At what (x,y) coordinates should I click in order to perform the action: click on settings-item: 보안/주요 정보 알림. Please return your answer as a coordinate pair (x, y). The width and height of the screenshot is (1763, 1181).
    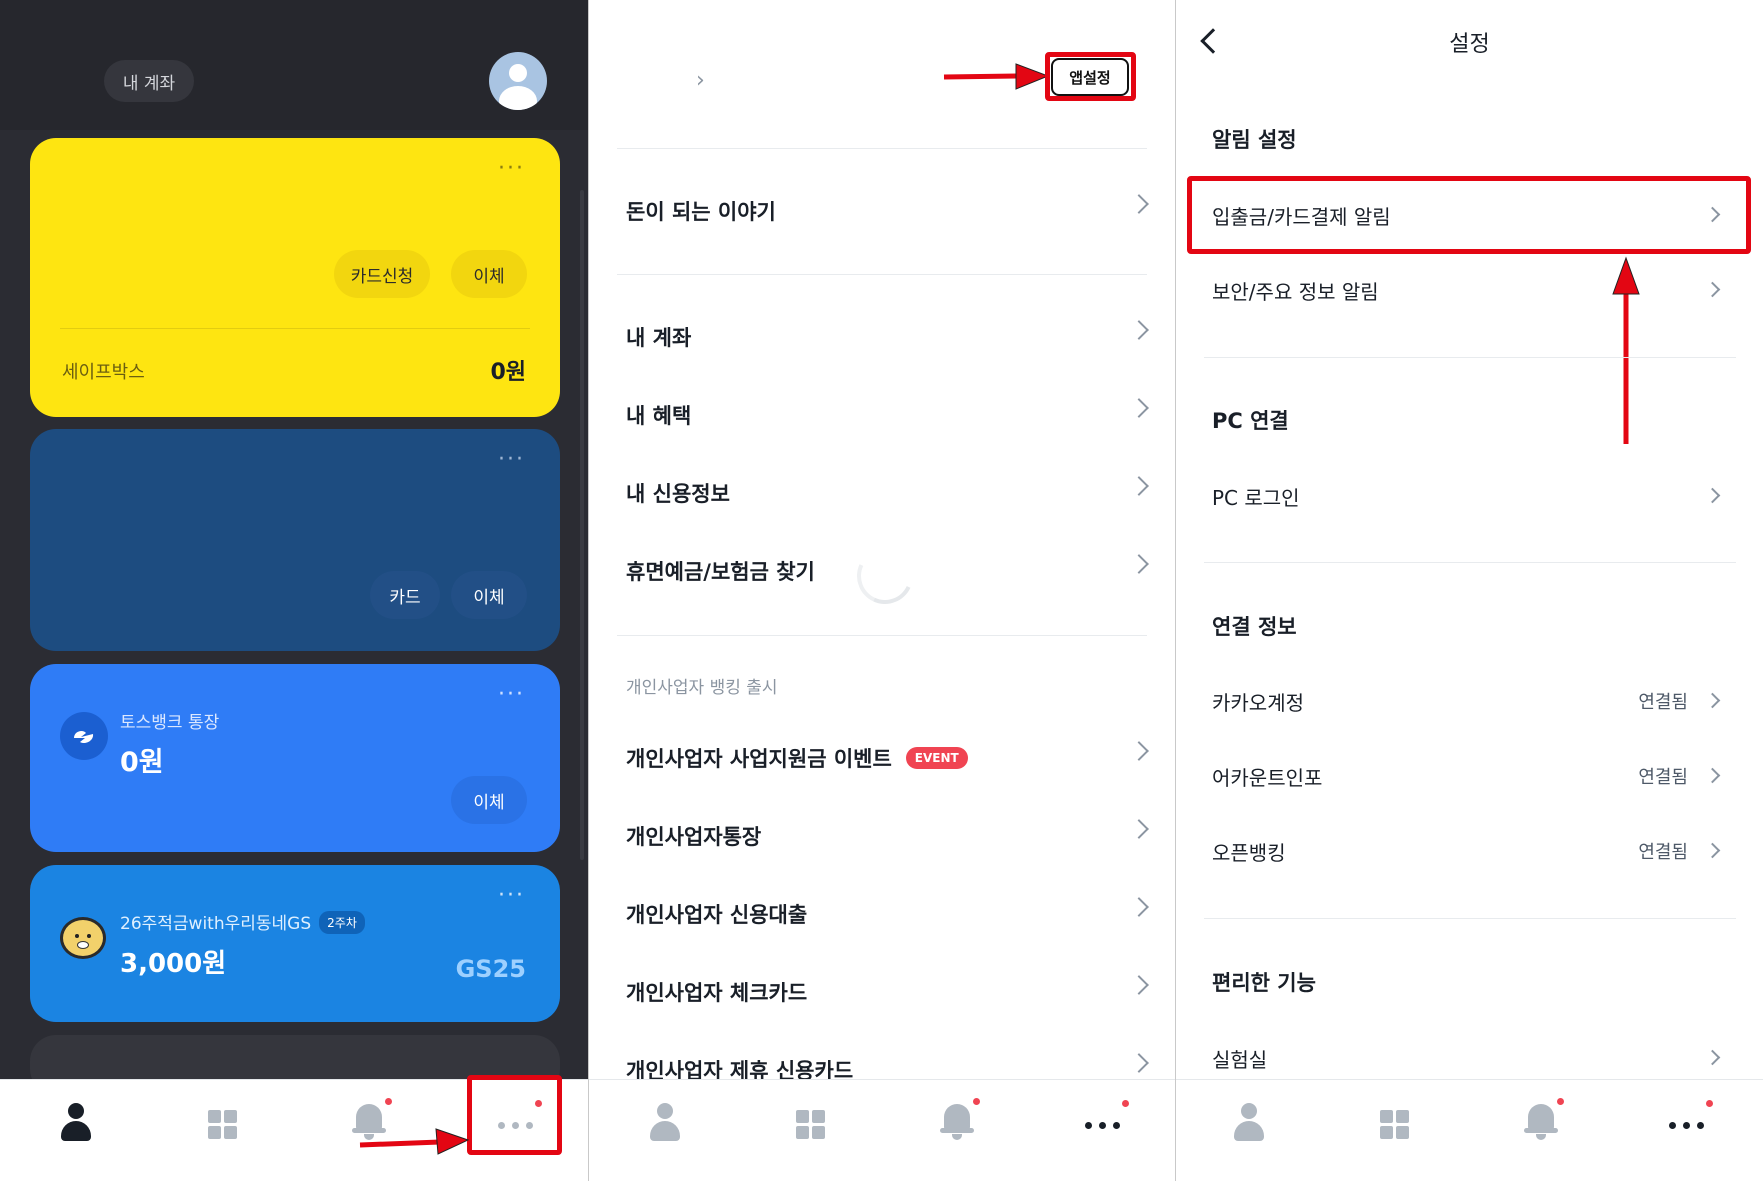
    Looking at the image, I should click on (1467, 290).